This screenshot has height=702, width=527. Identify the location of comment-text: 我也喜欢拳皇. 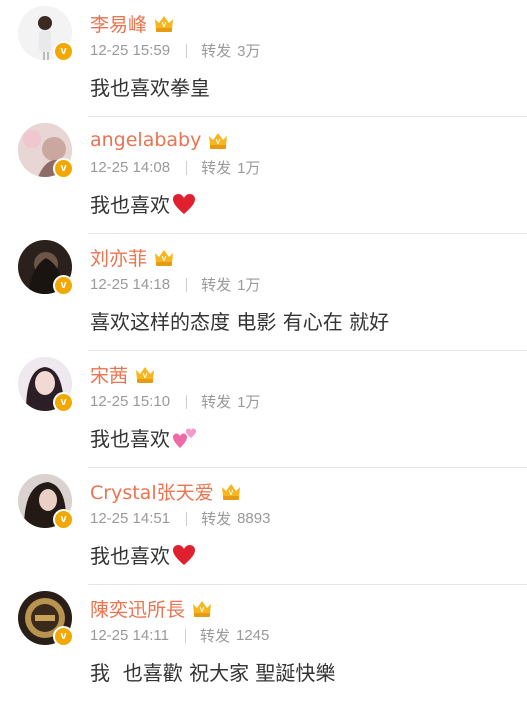
(150, 88).